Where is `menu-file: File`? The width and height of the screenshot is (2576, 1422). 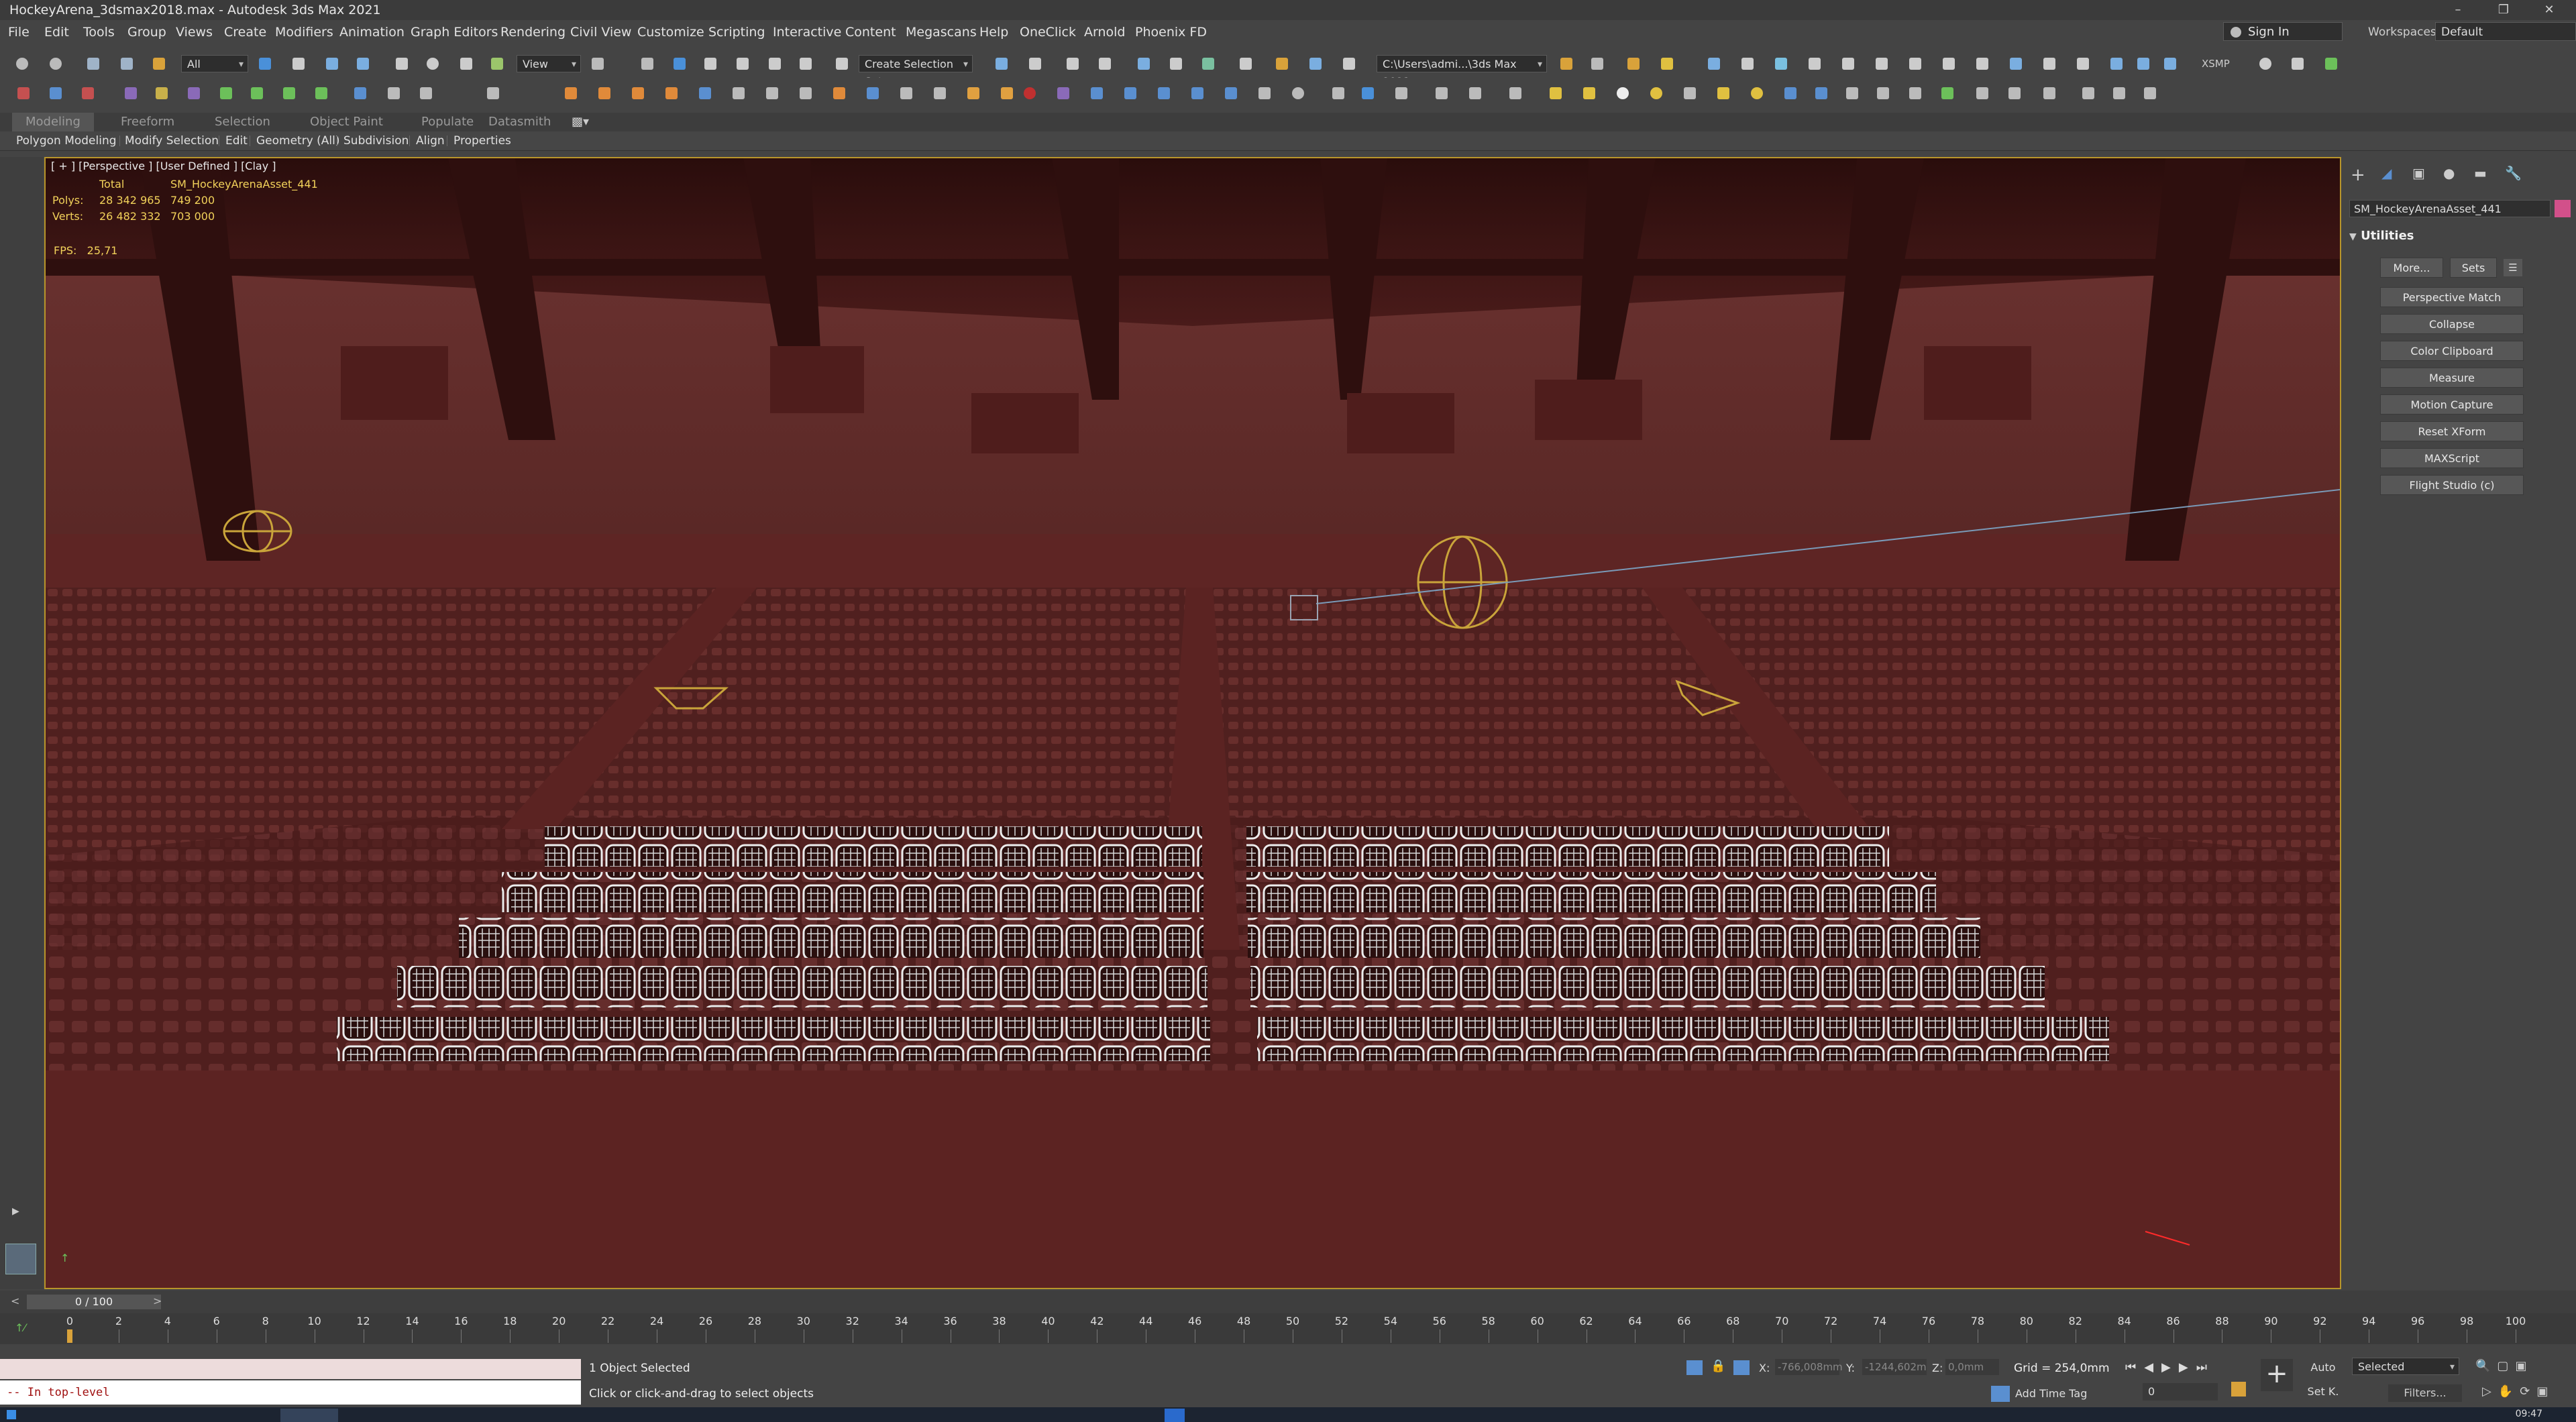
menu-file: File is located at coordinates (19, 32).